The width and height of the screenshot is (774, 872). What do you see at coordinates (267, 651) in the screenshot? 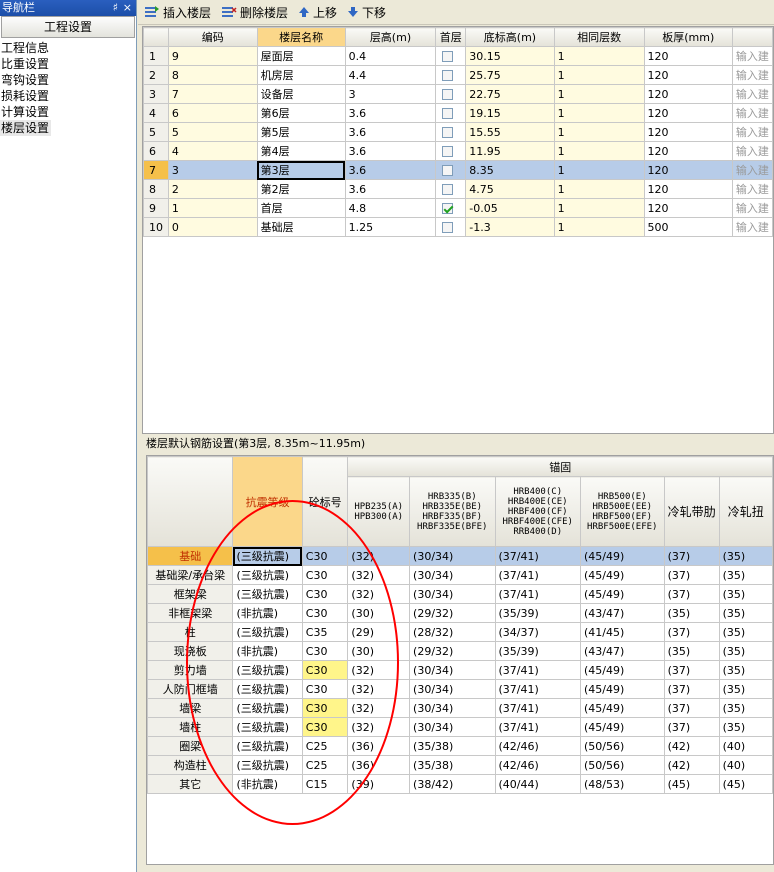
I see `seismic-grade-cell: (非抗震)` at bounding box center [267, 651].